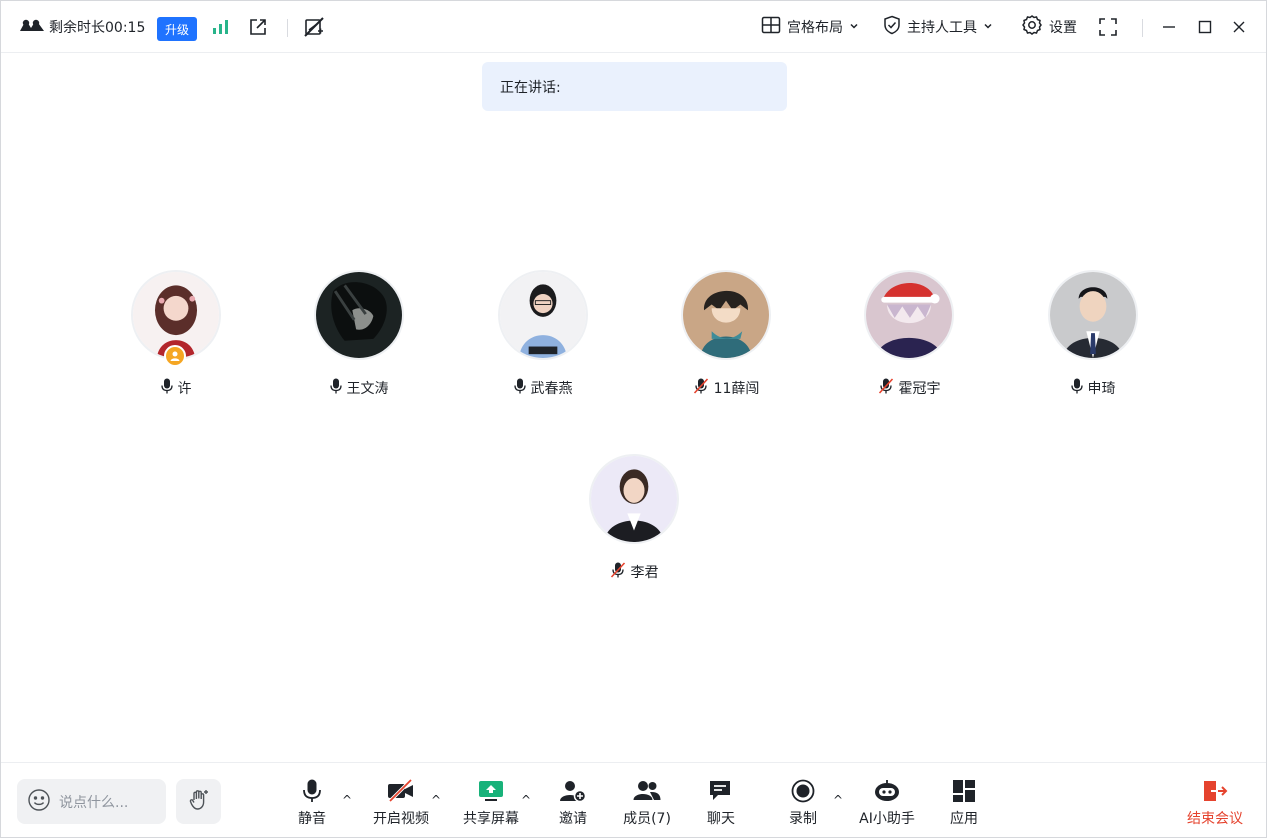 This screenshot has height=838, width=1267. I want to click on chat-label: 聊天, so click(721, 819).